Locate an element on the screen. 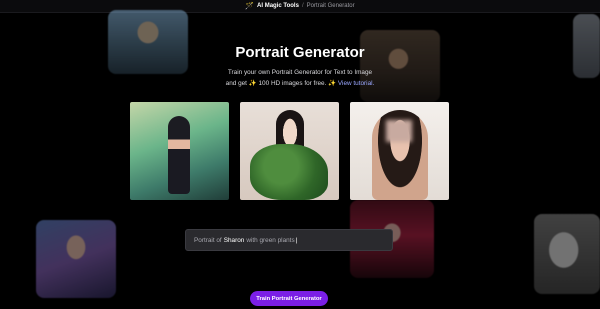 The image size is (600, 309). blurred-face-overlay is located at coordinates (399, 131).